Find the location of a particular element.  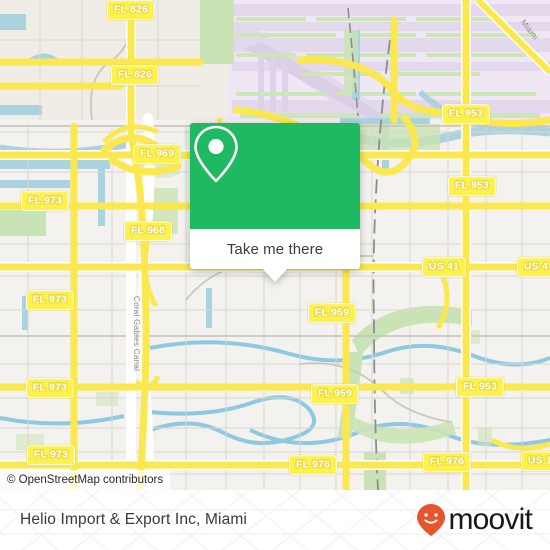

place-popup-card: Take me there is located at coordinates (275, 202).